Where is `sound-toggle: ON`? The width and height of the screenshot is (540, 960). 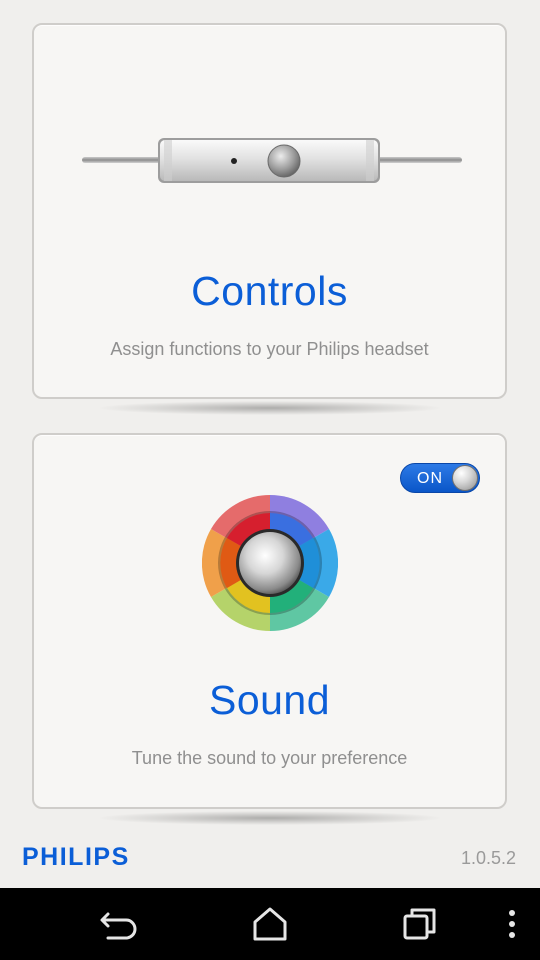 sound-toggle: ON is located at coordinates (440, 478).